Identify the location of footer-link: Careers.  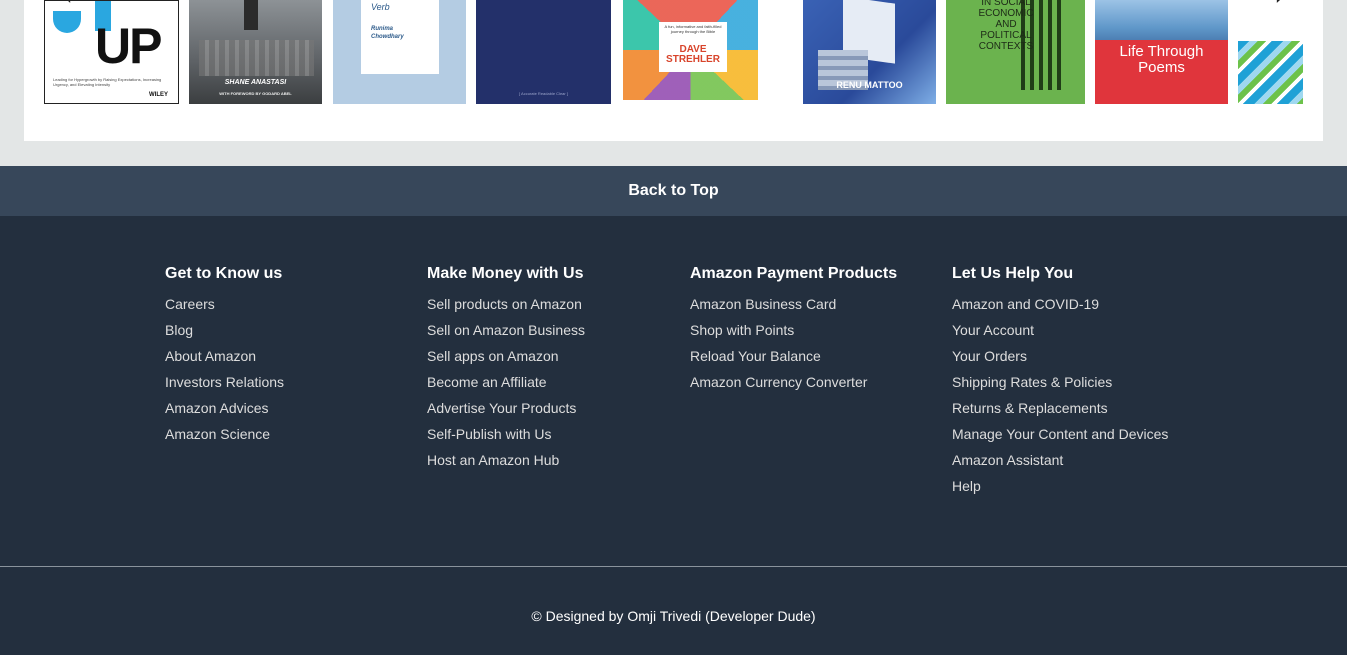
(224, 304).